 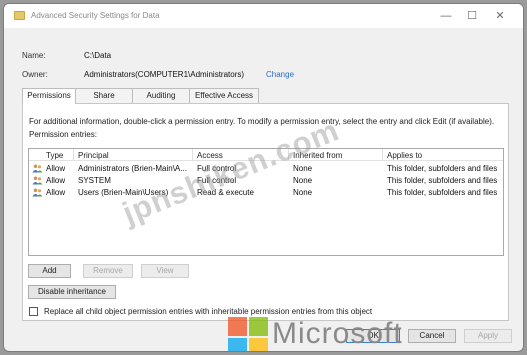 What do you see at coordinates (224, 95) in the screenshot?
I see `tab-effective-access: Effective Access` at bounding box center [224, 95].